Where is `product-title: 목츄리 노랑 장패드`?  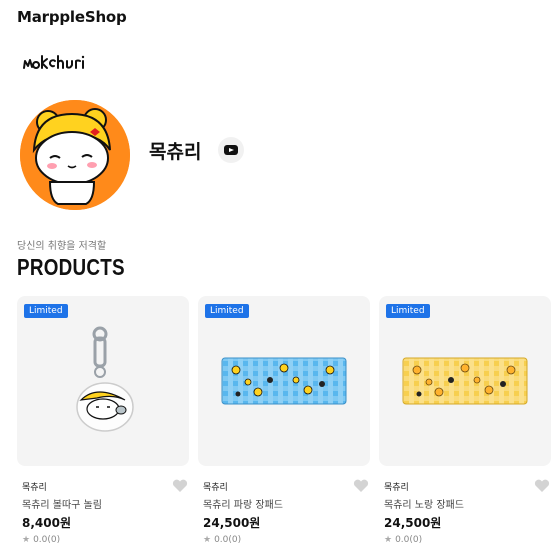
product-title: 목츄리 노랑 장패드 is located at coordinates (424, 503).